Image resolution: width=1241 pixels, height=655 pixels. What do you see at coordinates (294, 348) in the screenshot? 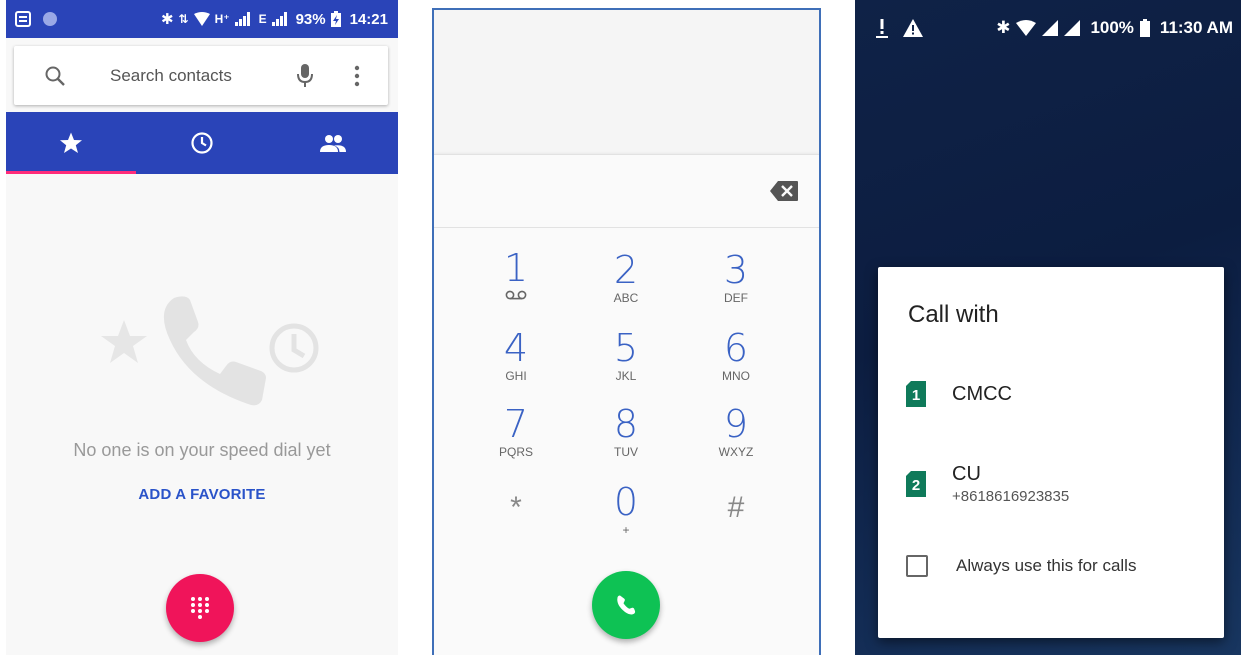
I see `empty-clock-icon` at bounding box center [294, 348].